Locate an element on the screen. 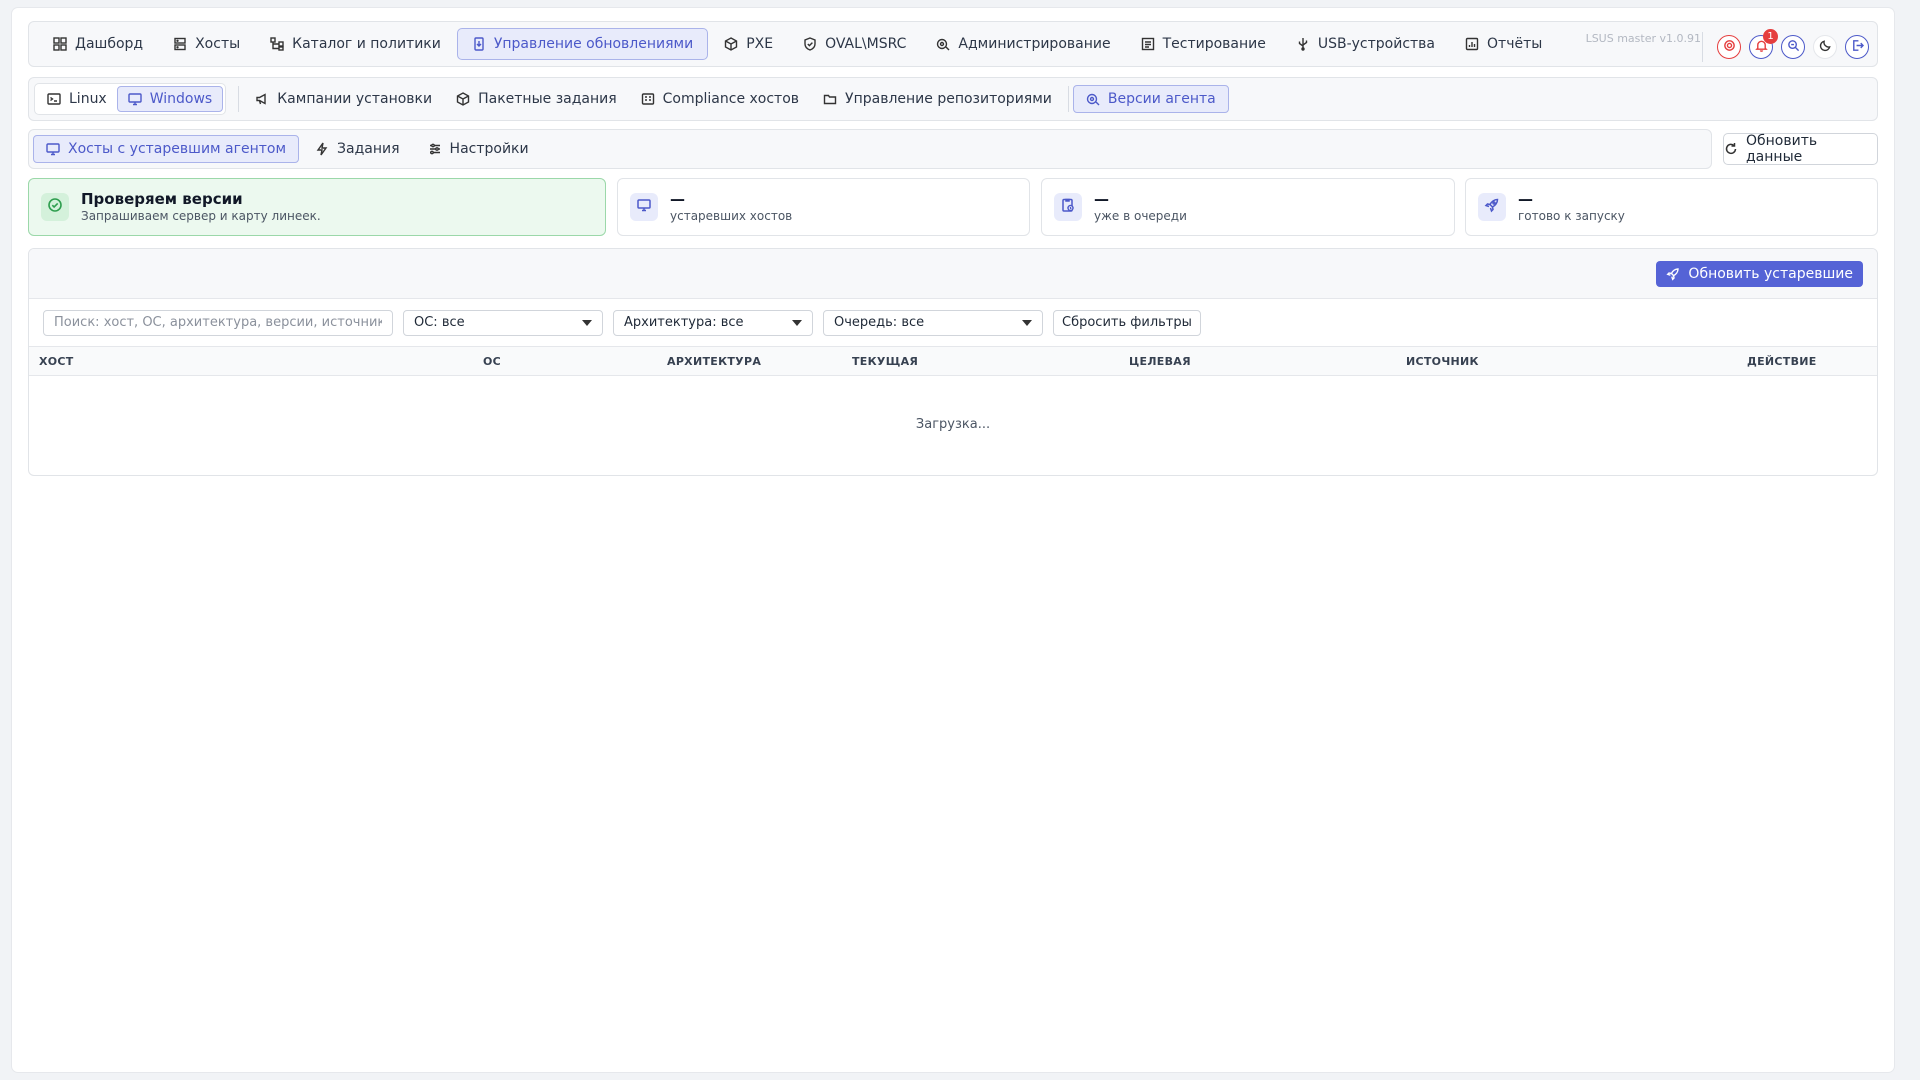  column-header-source: ИСТОЧНИК is located at coordinates (1442, 361).